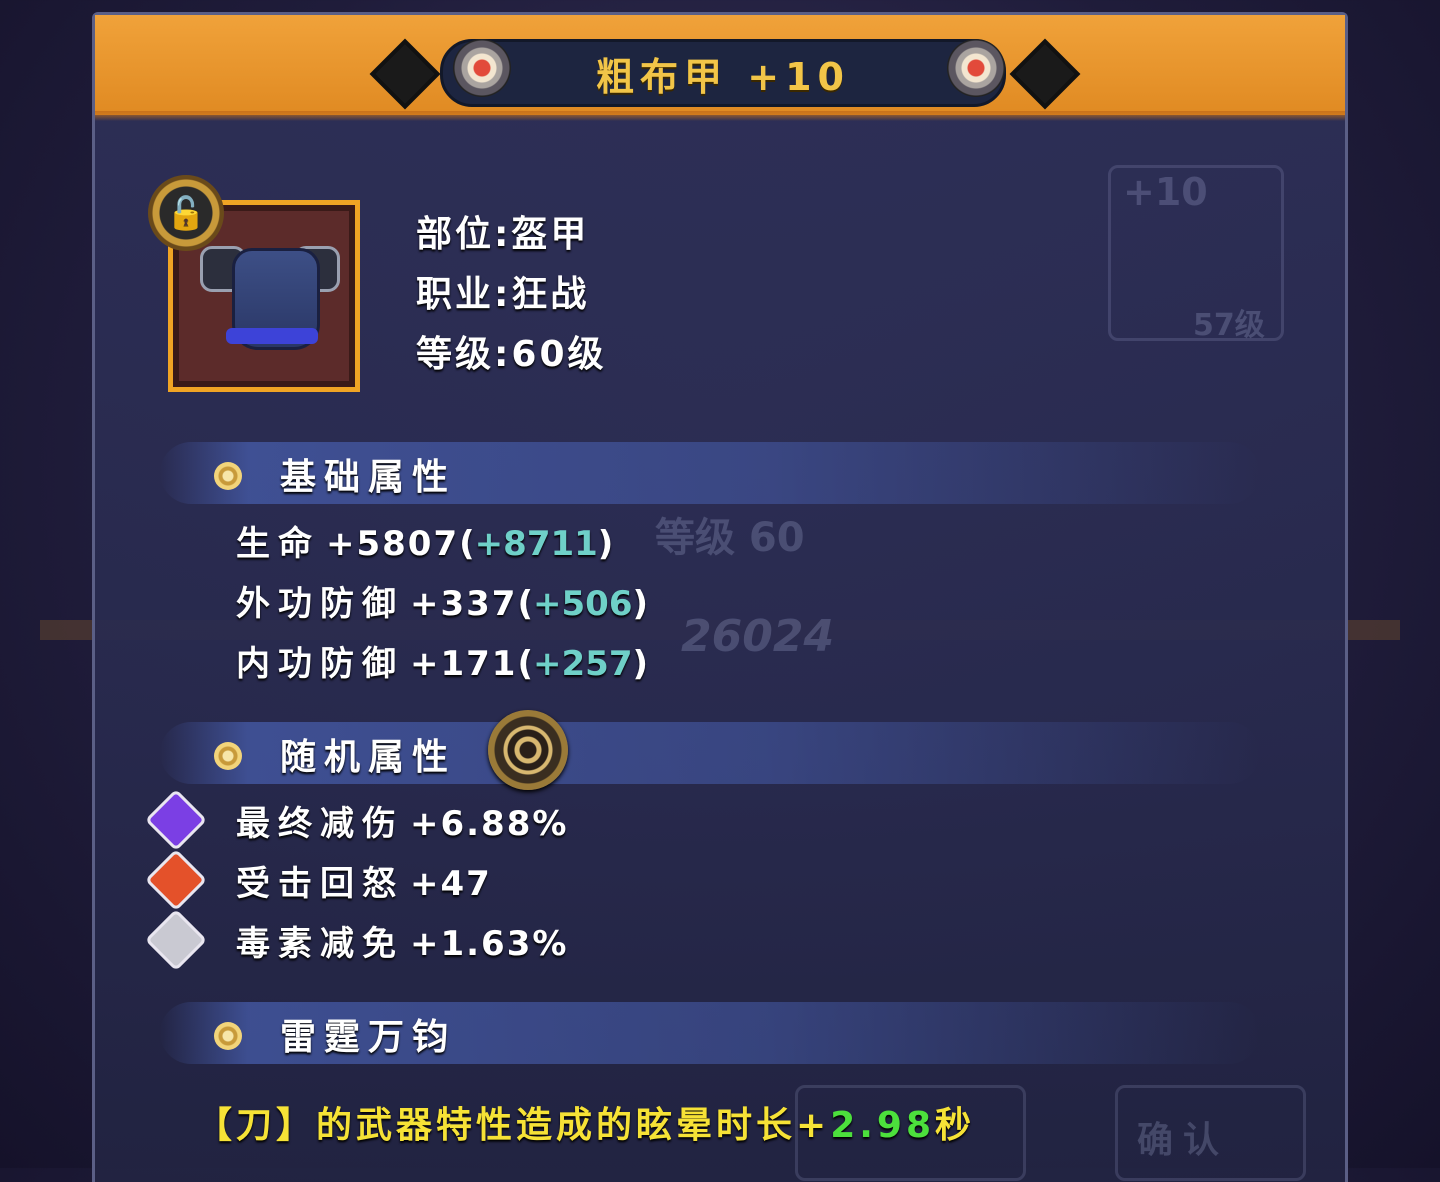  I want to click on ghost-plus10-label: +10, so click(1165, 192).